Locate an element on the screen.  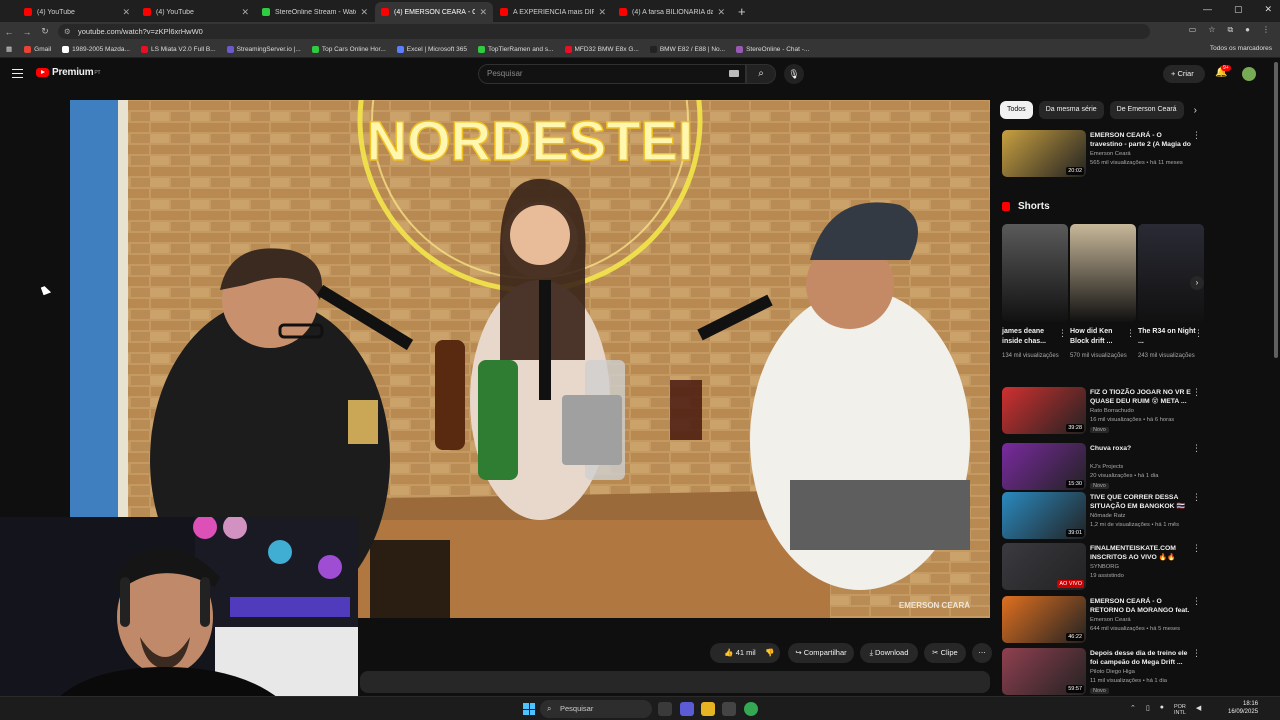
search-button: ⌕ is located at coordinates (761, 74).